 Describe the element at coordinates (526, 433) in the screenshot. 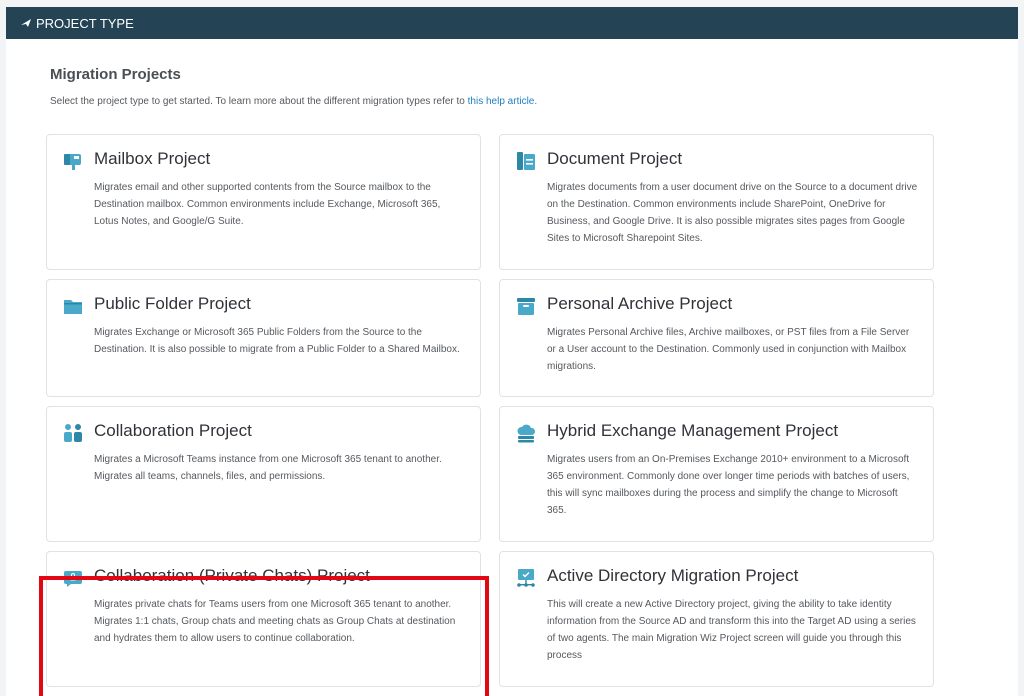

I see `cloud-icon` at that location.